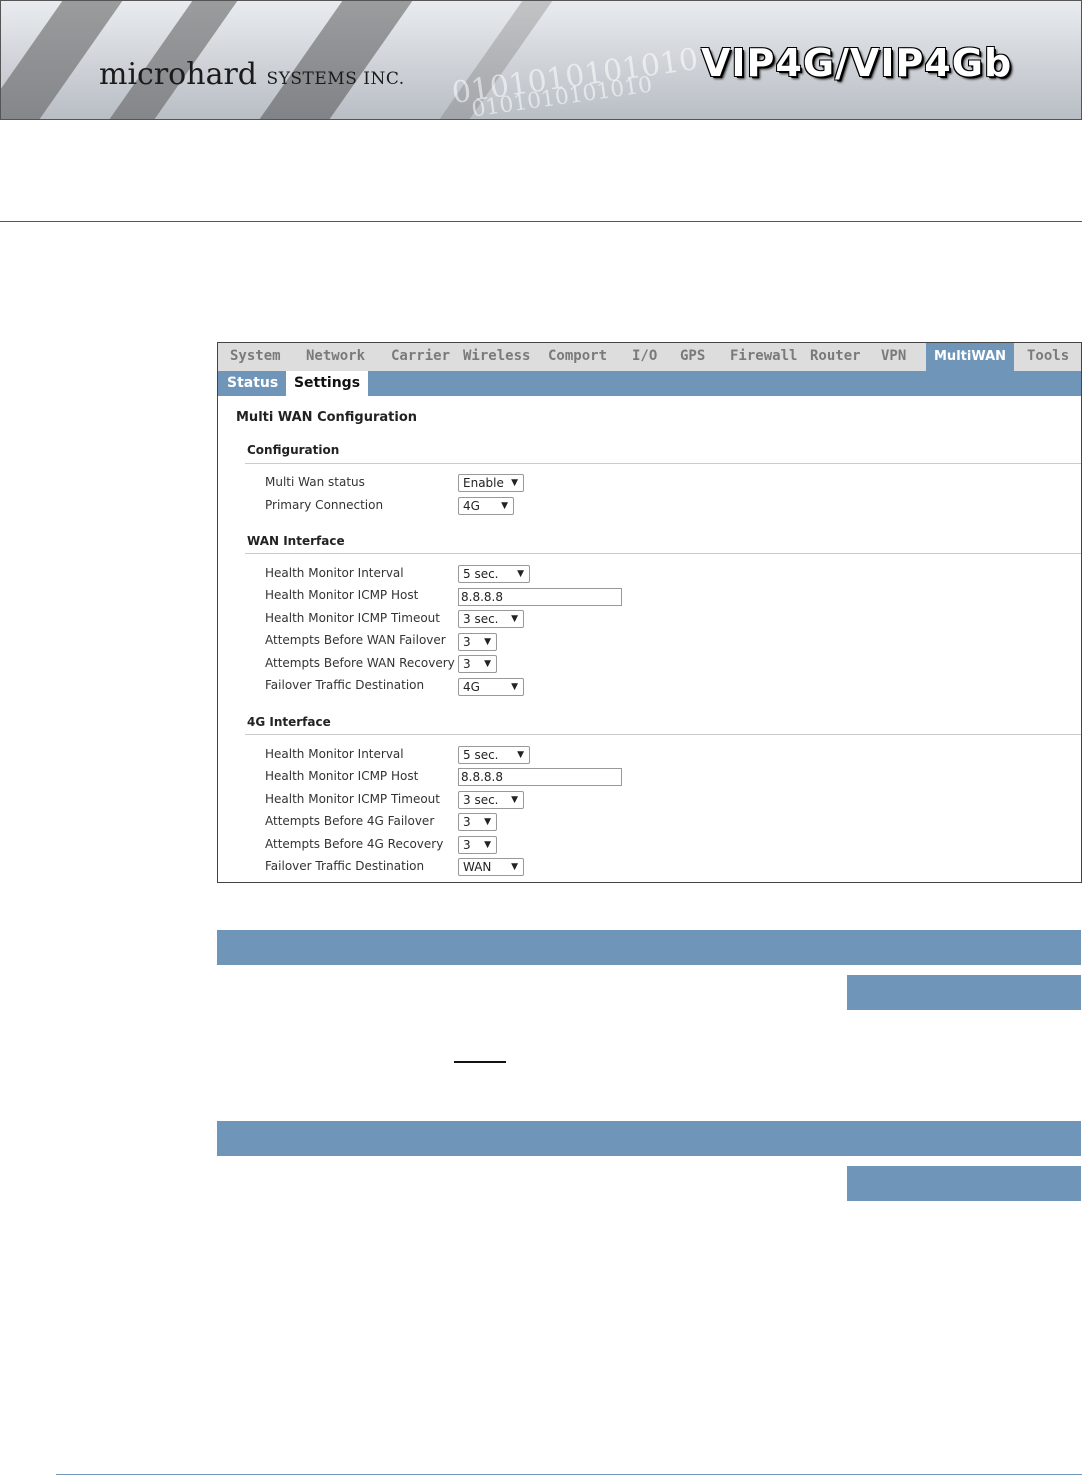  I want to click on wan-health-interval-select: 5 sec. ▼, so click(494, 574).